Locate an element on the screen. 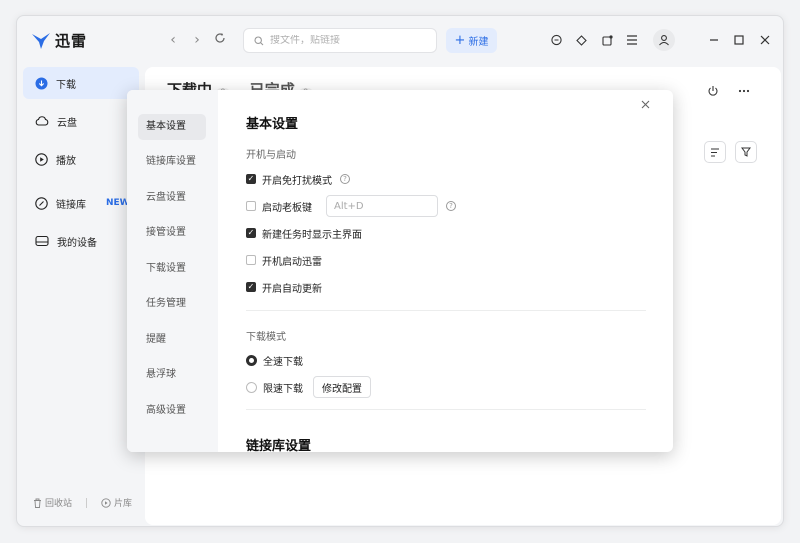 The height and width of the screenshot is (543, 800). minimize-button is located at coordinates (714, 40).